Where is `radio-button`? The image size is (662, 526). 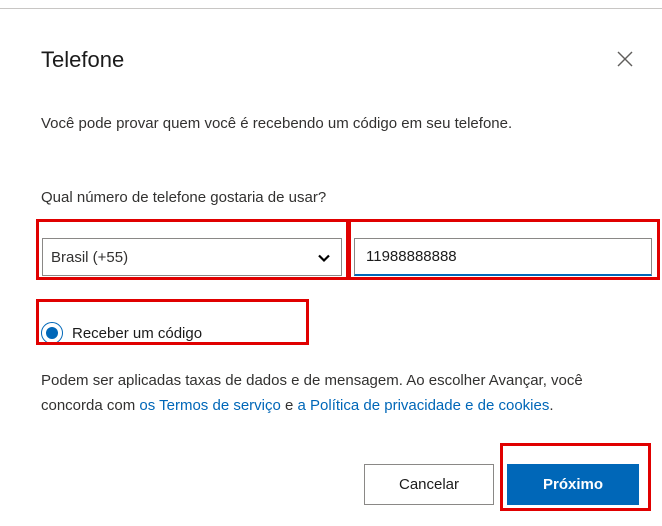
radio-button is located at coordinates (52, 333).